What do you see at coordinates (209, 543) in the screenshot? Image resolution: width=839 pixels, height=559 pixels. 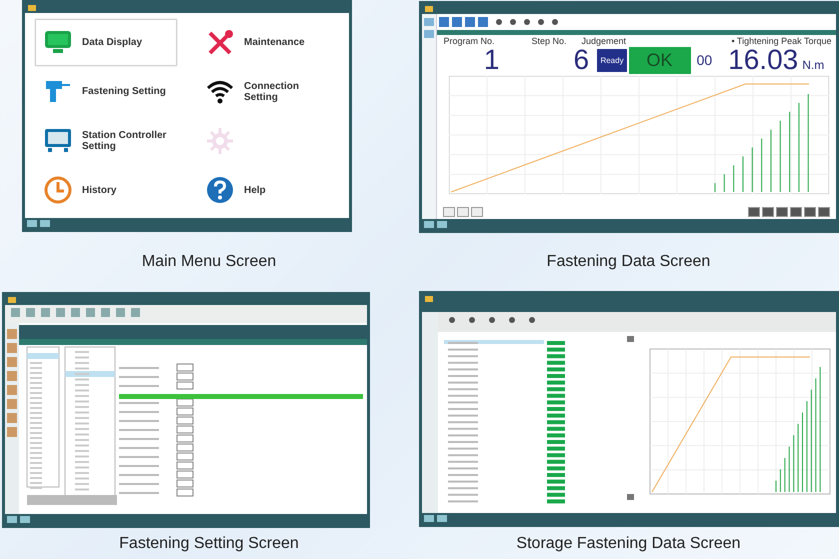 I see `screen-caption: Fastening Setting Screen` at bounding box center [209, 543].